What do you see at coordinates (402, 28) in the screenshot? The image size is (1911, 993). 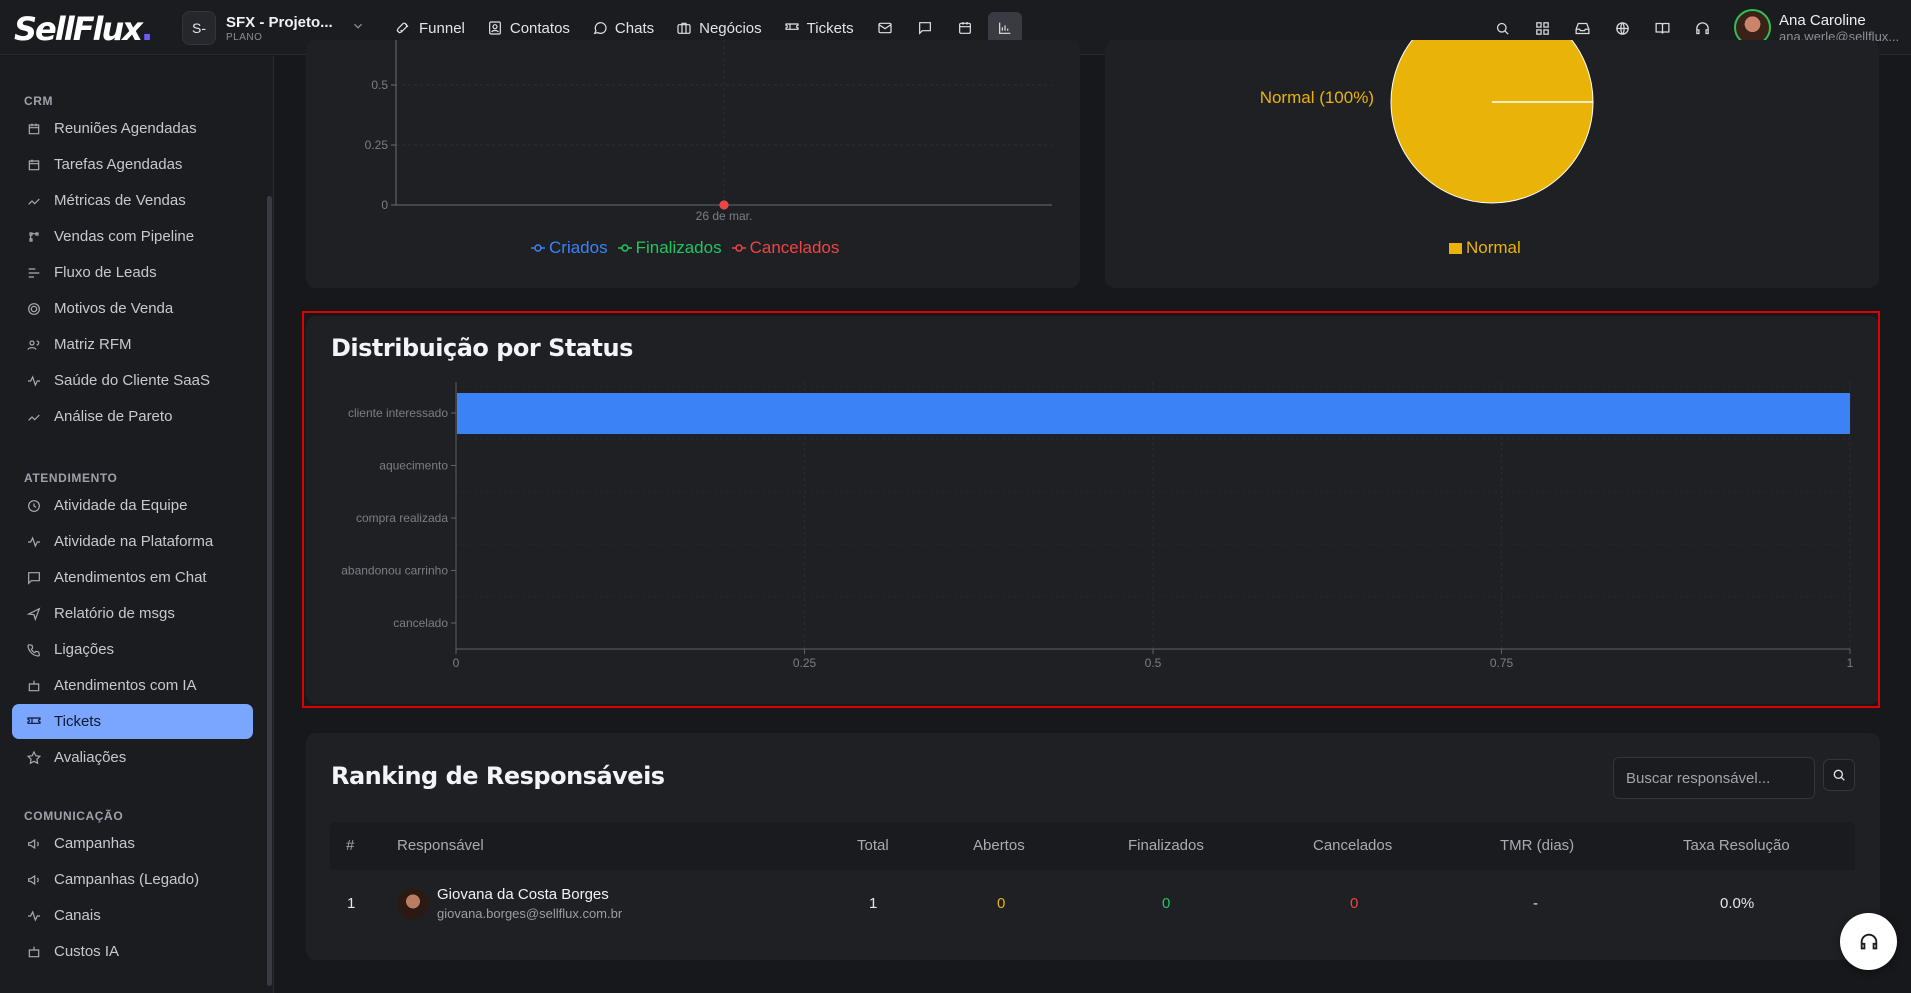 I see `rocket-icon` at bounding box center [402, 28].